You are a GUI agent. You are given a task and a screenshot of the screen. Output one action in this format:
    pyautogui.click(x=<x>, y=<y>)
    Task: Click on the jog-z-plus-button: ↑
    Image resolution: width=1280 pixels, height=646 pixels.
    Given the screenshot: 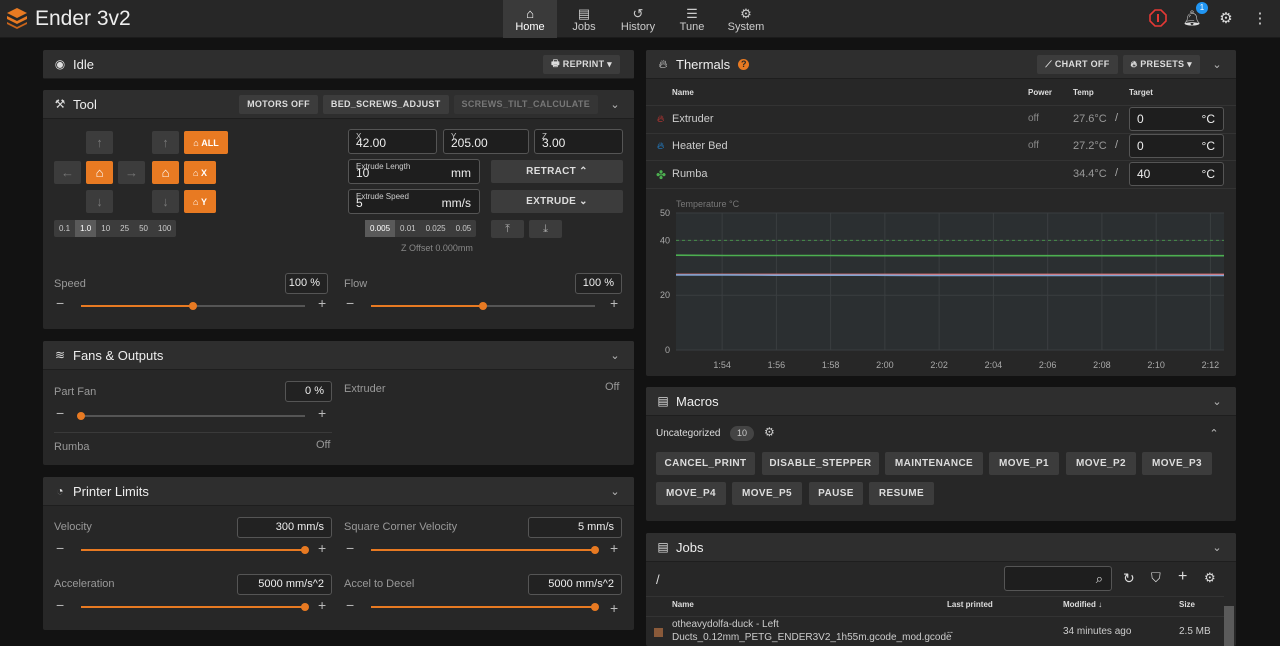 What is the action you would take?
    pyautogui.click(x=165, y=142)
    